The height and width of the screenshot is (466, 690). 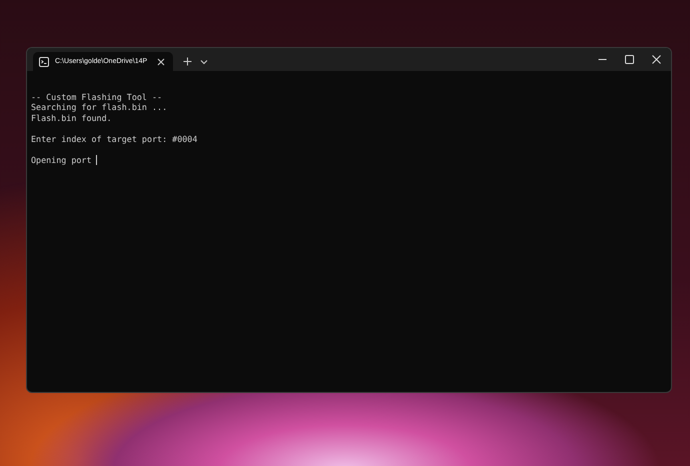 I want to click on terminal-line: Opening port, so click(x=61, y=159).